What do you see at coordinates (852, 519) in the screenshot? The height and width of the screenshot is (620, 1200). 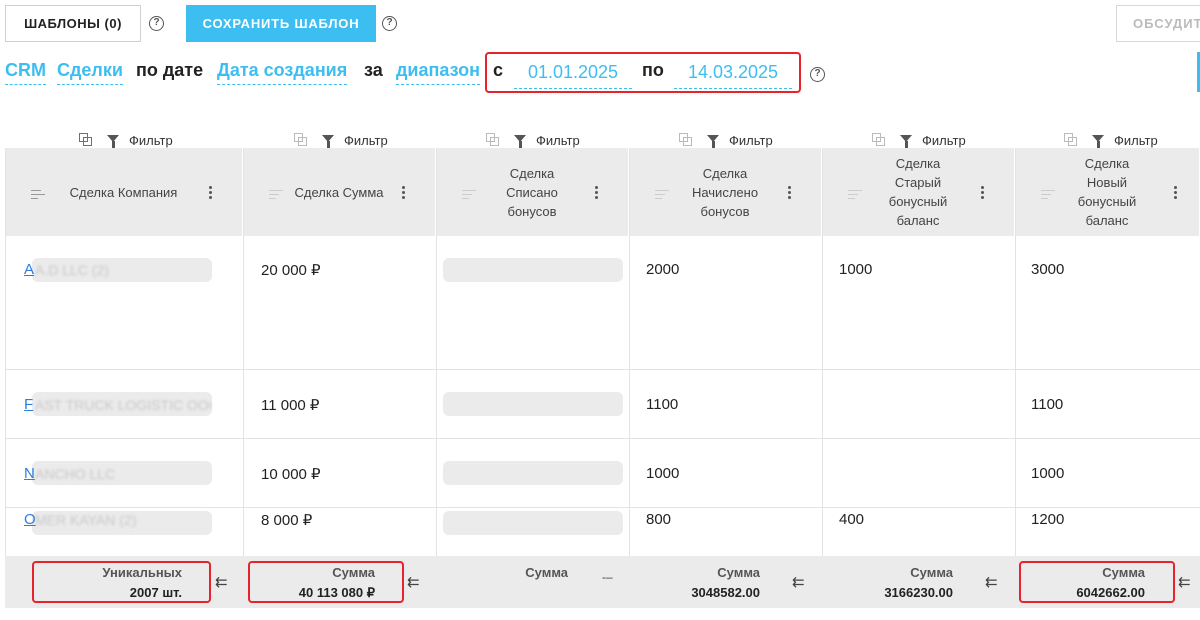 I see `old-balance-cell: 400` at bounding box center [852, 519].